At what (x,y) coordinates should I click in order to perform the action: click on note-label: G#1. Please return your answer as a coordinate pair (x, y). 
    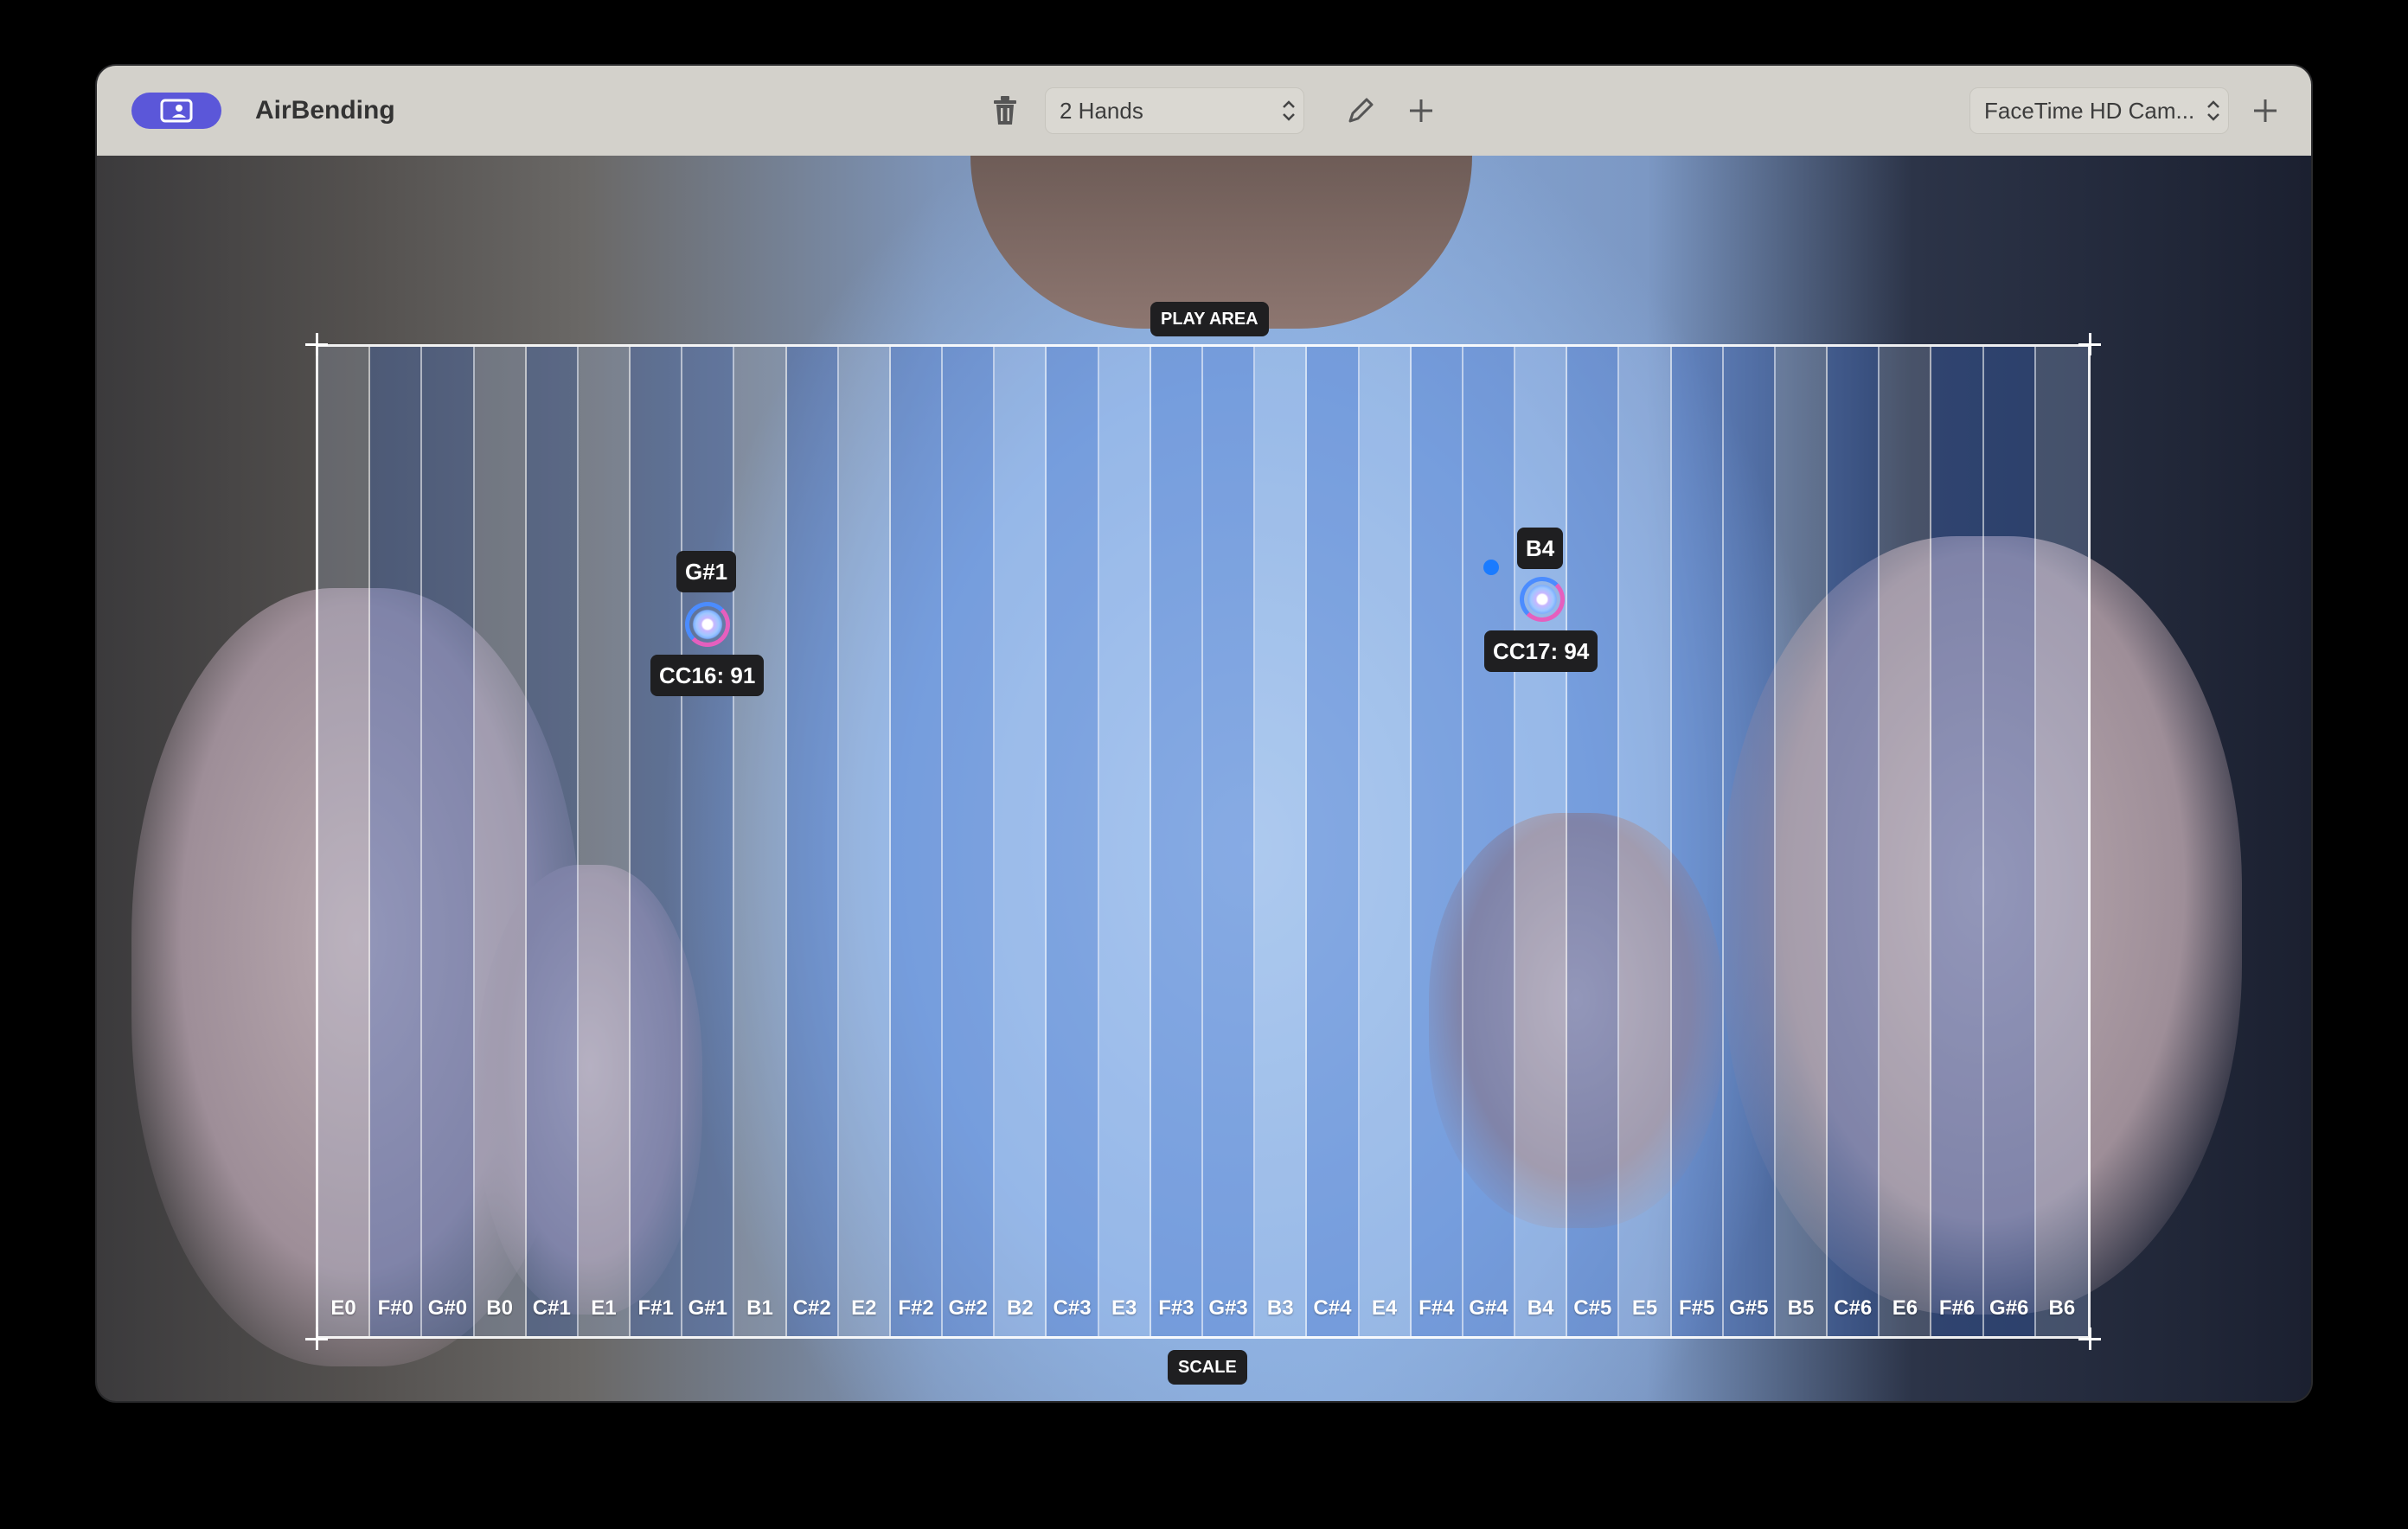
    Looking at the image, I should click on (707, 1308).